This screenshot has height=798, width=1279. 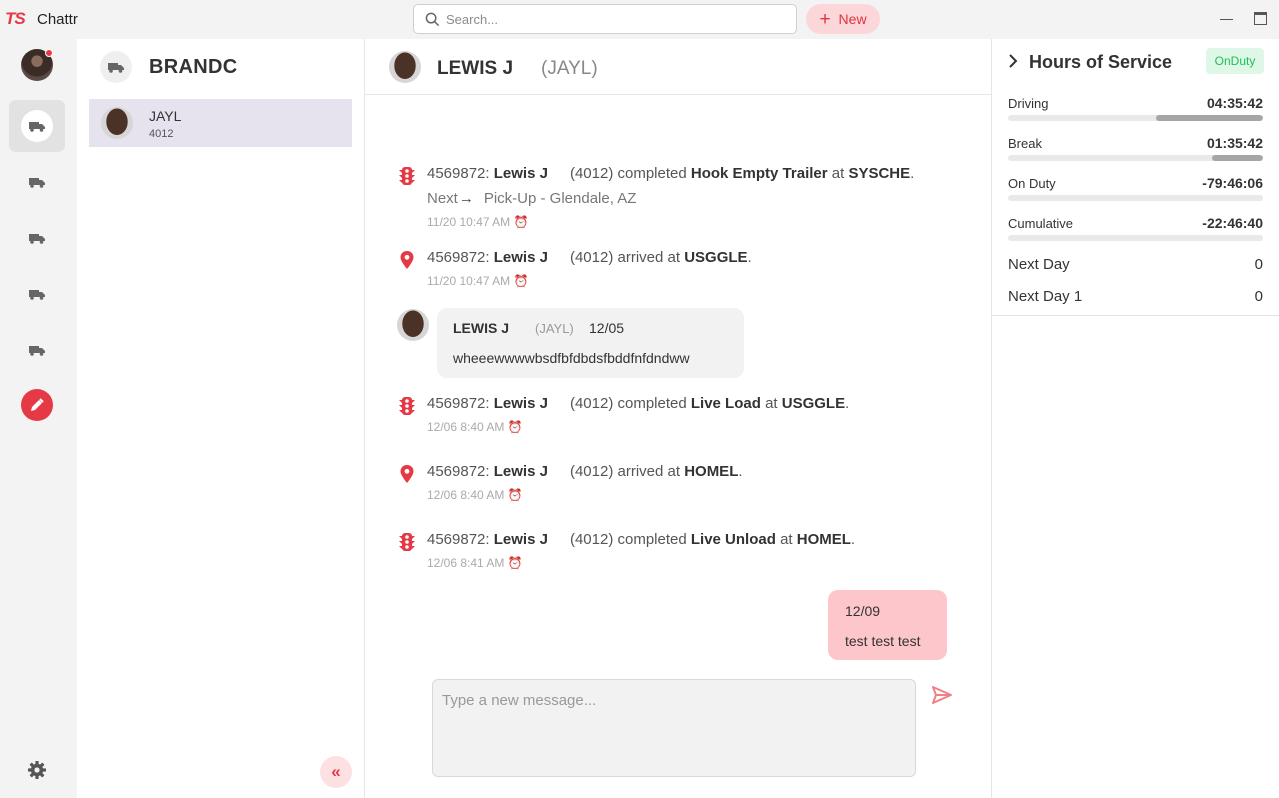 What do you see at coordinates (1135, 315) in the screenshot?
I see `divider` at bounding box center [1135, 315].